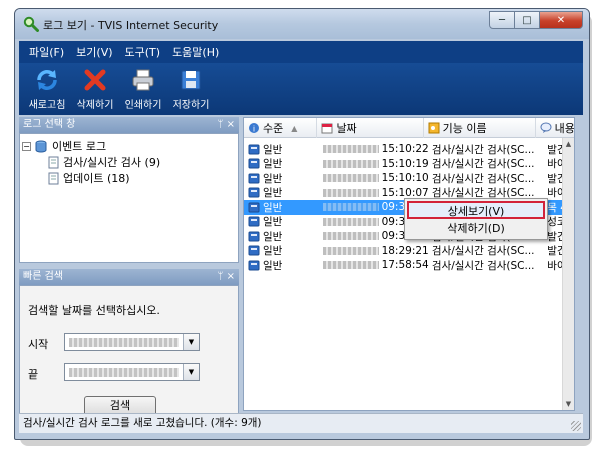  What do you see at coordinates (405, 149) in the screenshot?
I see `row-time-text: 15:10:22` at bounding box center [405, 149].